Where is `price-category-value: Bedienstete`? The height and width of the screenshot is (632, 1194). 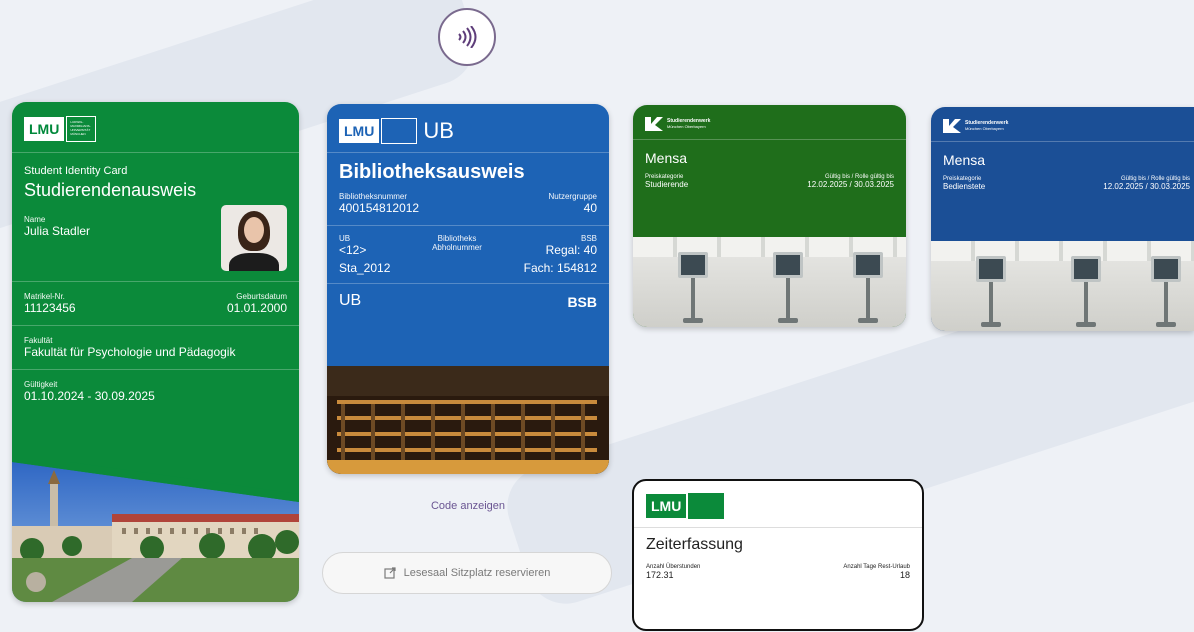
price-category-value: Bedienstete is located at coordinates (964, 186).